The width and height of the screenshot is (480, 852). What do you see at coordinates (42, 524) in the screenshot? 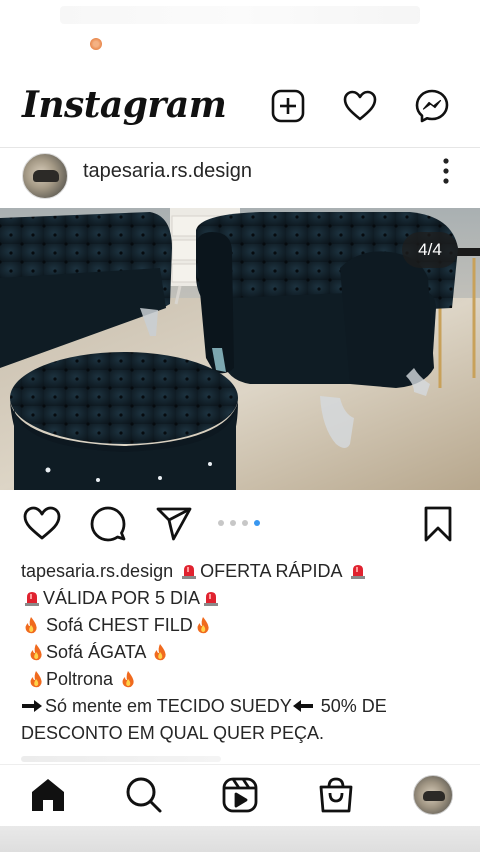
I see `like-icon` at bounding box center [42, 524].